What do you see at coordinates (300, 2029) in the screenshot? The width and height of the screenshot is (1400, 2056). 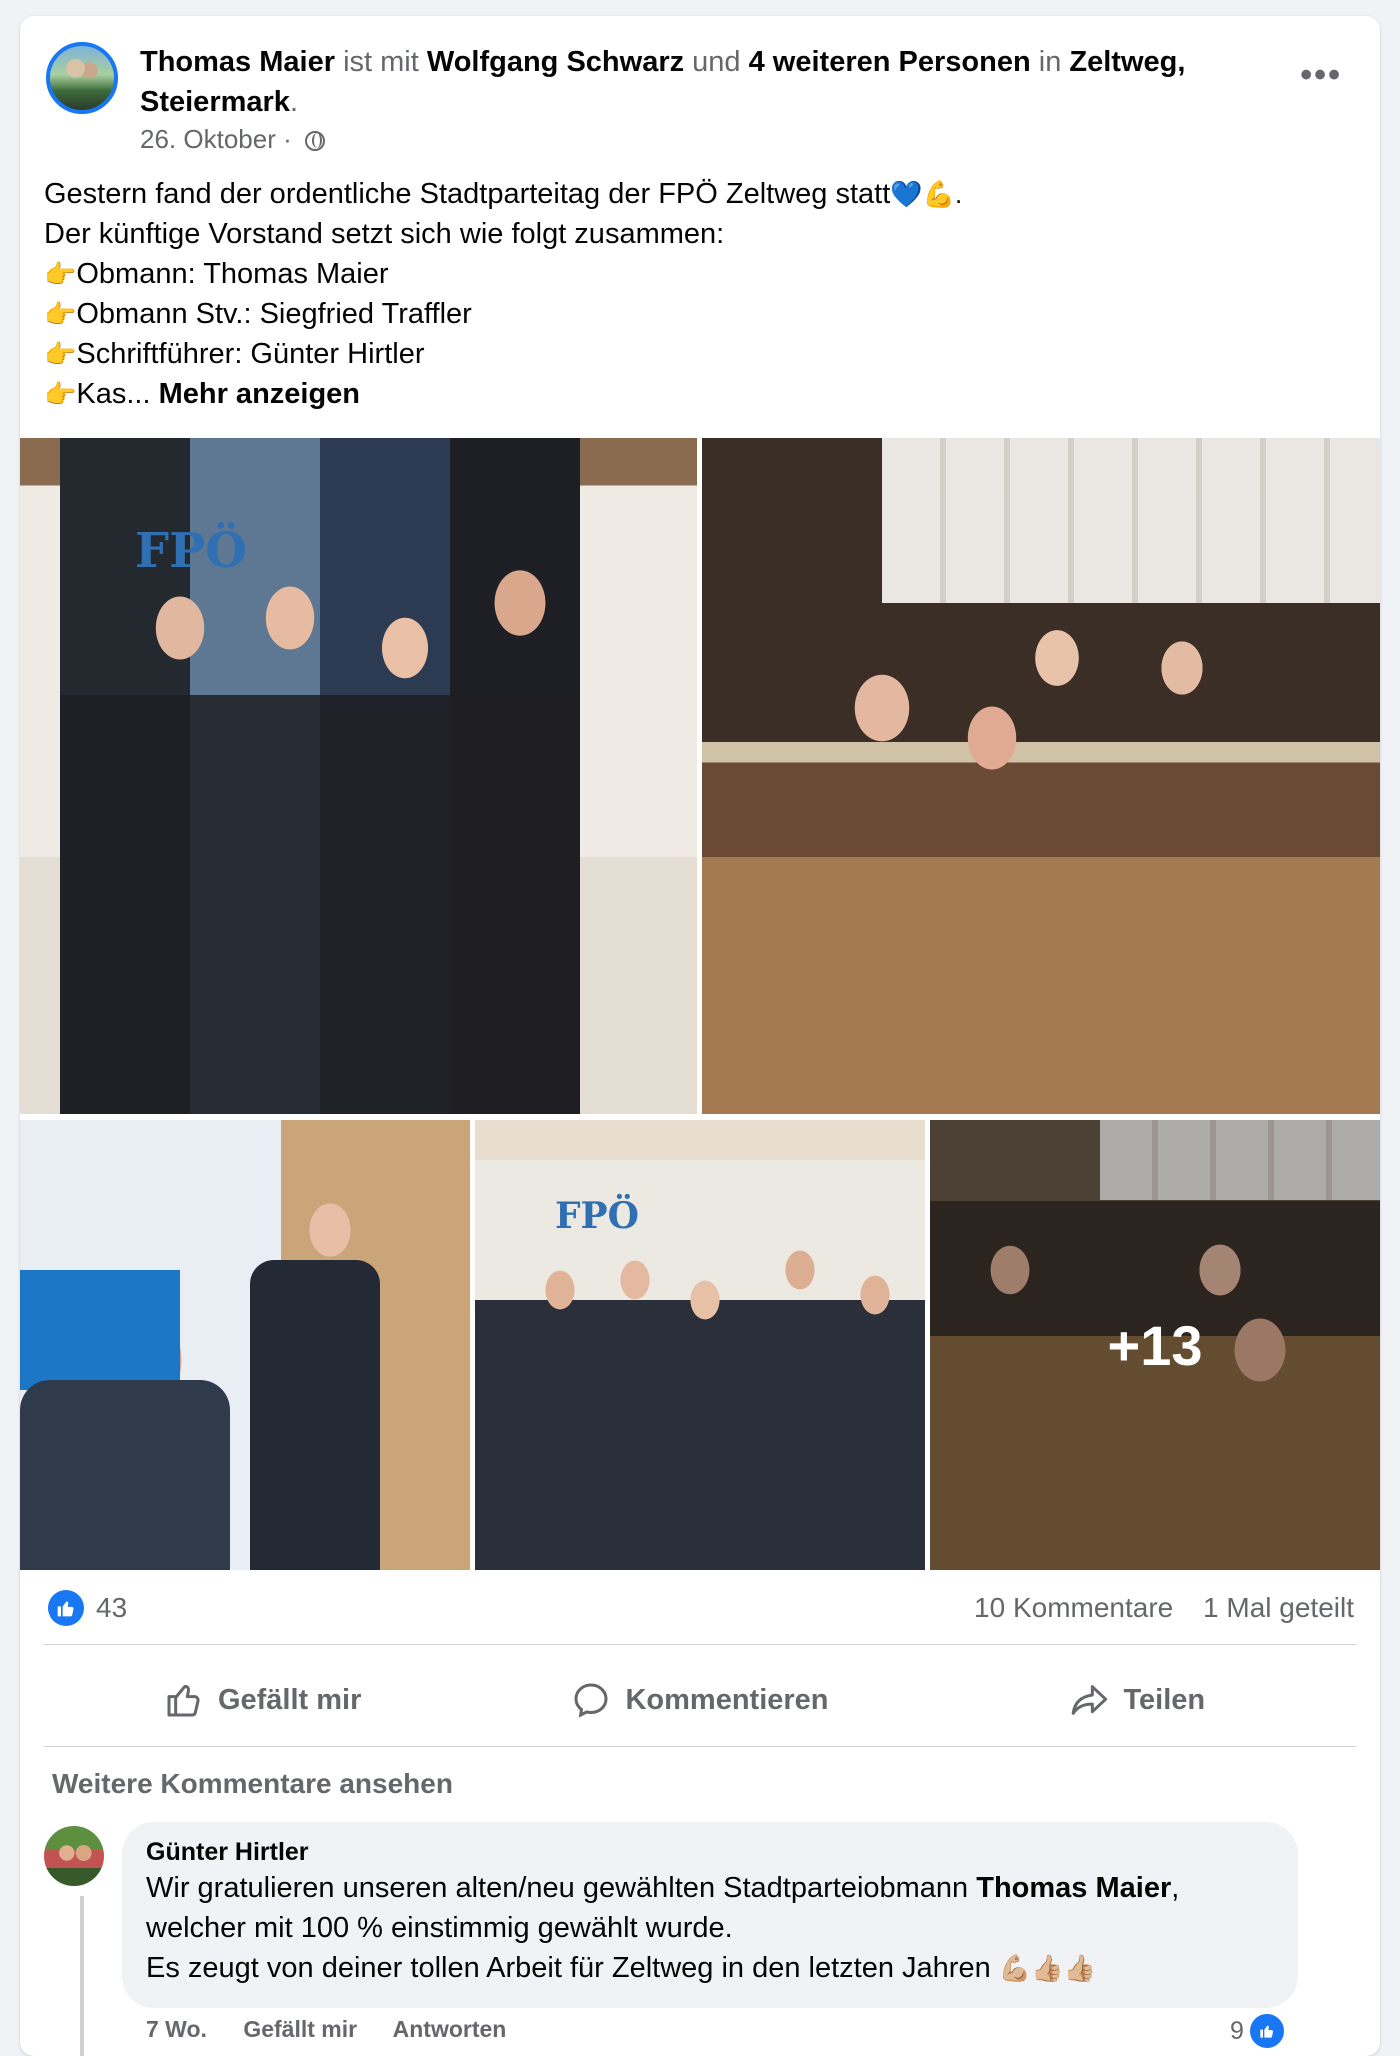 I see `comment-like-button: Gefällt mir` at bounding box center [300, 2029].